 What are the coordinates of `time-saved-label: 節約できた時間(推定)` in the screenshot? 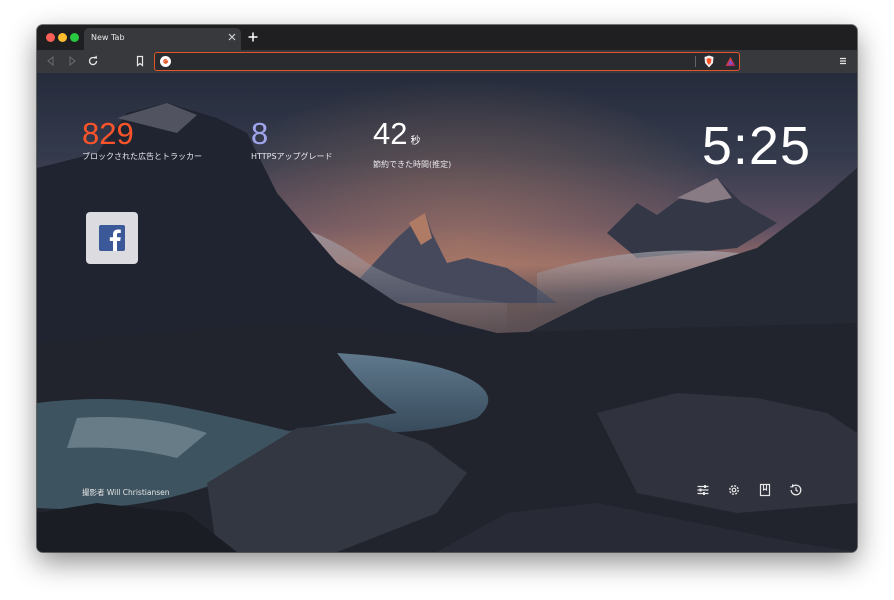 It's located at (412, 164).